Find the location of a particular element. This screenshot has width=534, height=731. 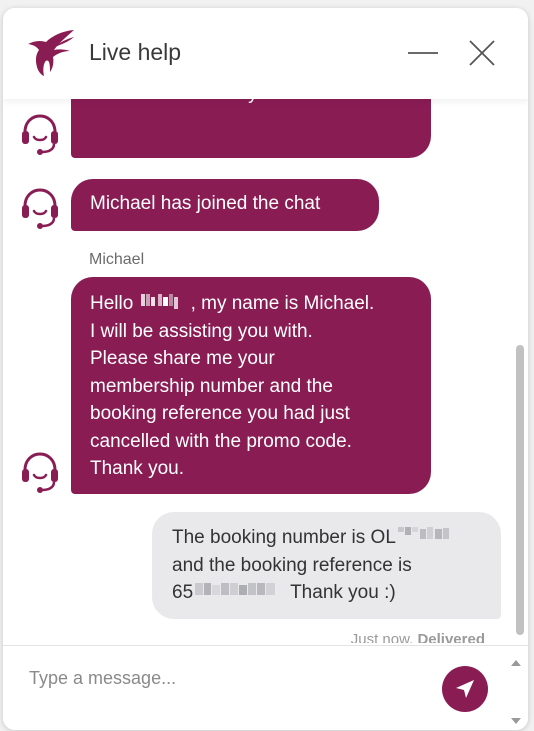

message-text-part: Thank you :) is located at coordinates (340, 593).